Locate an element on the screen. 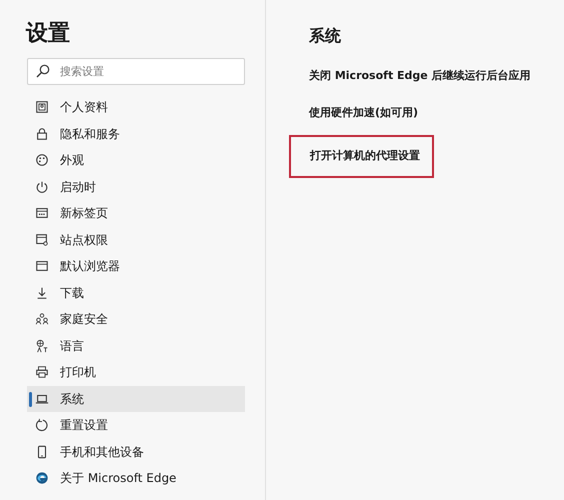  people-icon is located at coordinates (42, 319).